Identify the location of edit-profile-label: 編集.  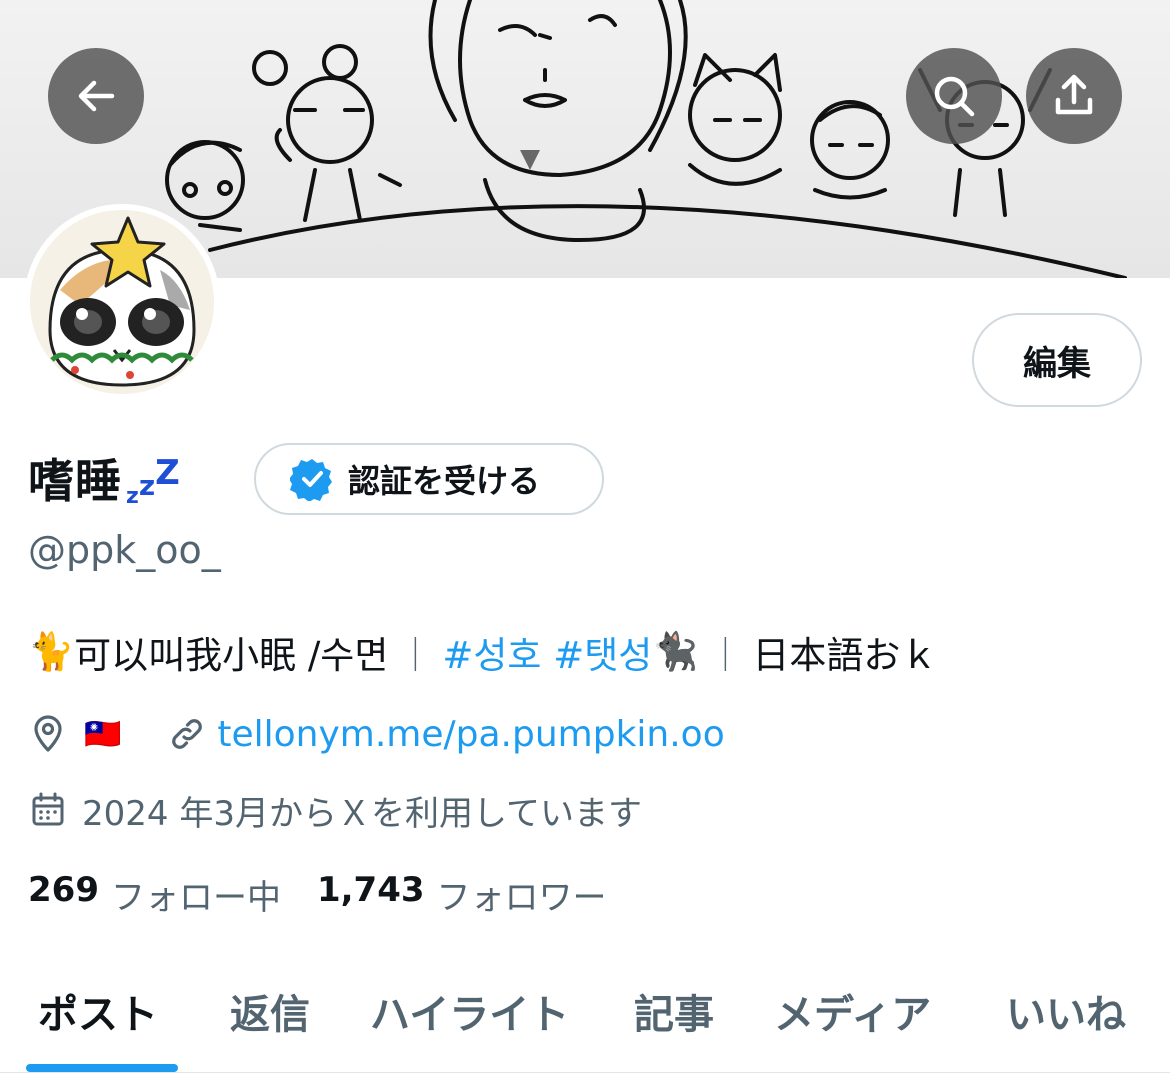
(1057, 363).